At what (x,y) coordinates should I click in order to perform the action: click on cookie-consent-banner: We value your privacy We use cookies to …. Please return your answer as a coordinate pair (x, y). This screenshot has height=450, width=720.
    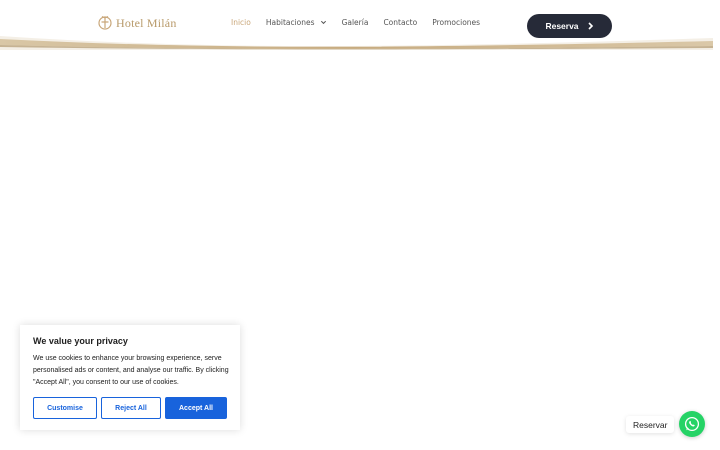
    Looking at the image, I should click on (130, 377).